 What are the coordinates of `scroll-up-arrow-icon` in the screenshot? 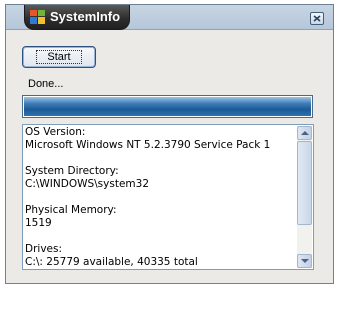 It's located at (305, 133).